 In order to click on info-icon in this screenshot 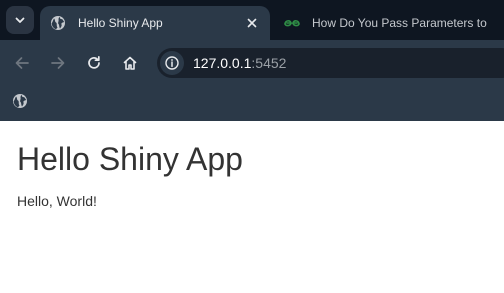, I will do `click(172, 63)`.